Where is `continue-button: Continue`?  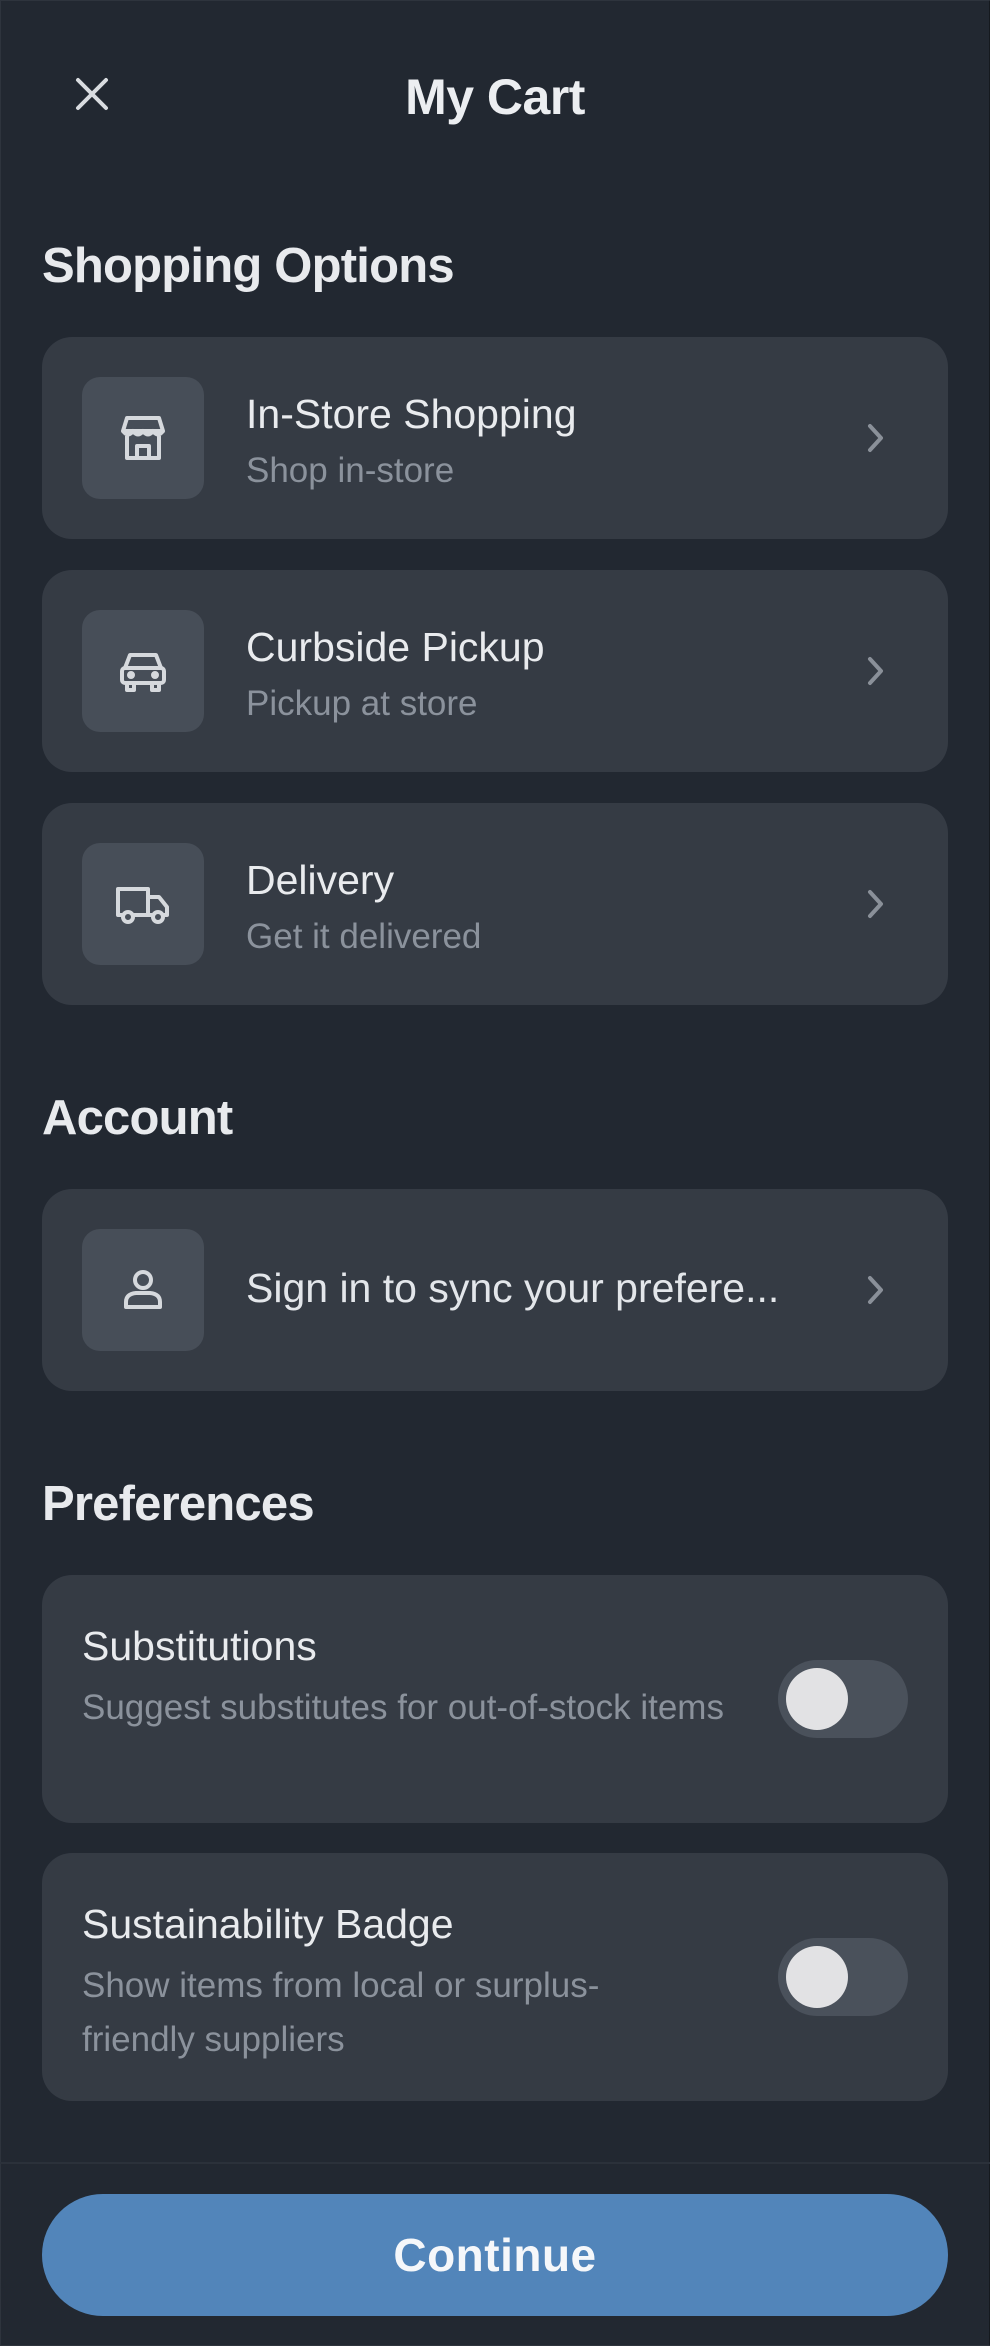
continue-button: Continue is located at coordinates (495, 2255).